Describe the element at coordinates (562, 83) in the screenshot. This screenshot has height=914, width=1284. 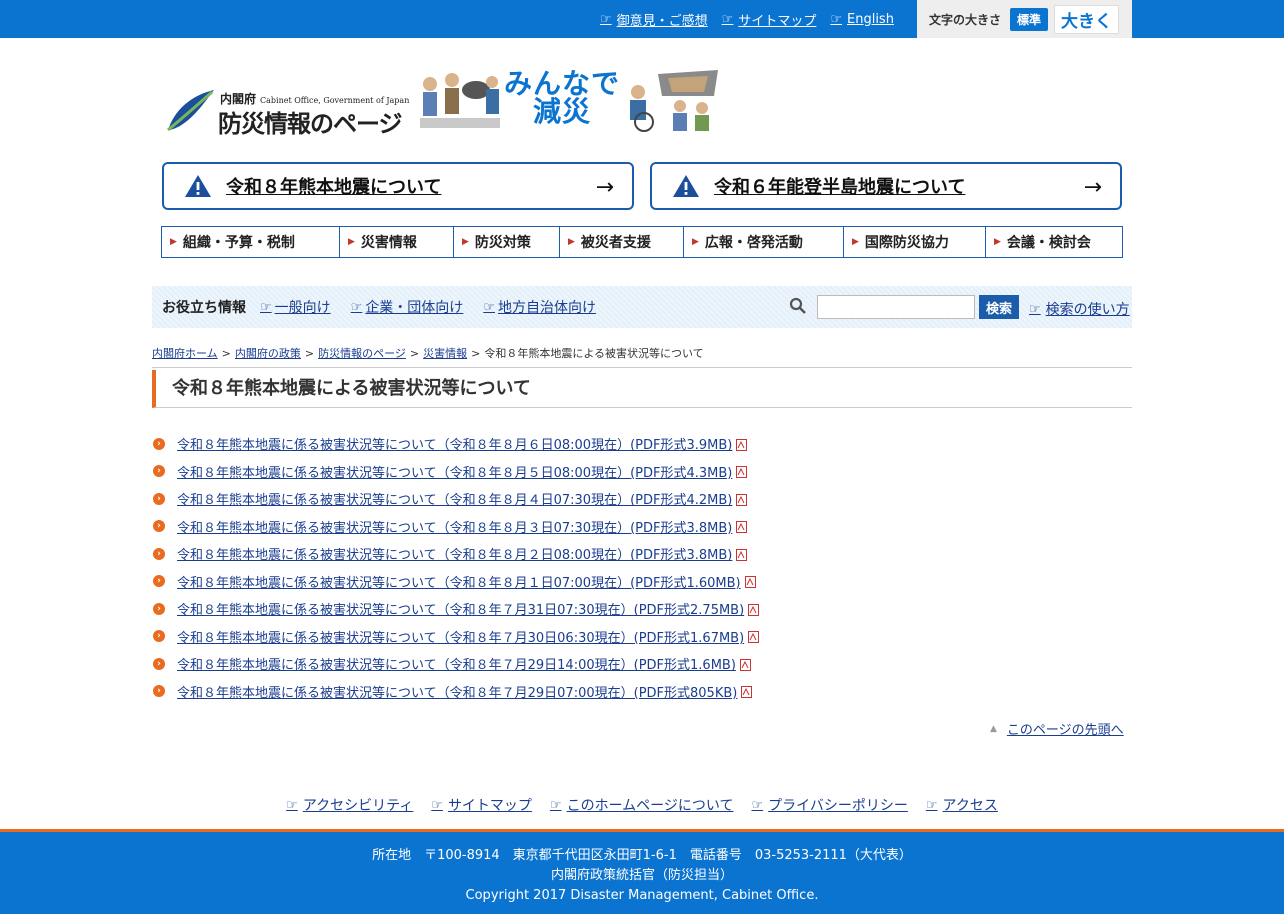
I see `slogan-line1: みんなで` at that location.